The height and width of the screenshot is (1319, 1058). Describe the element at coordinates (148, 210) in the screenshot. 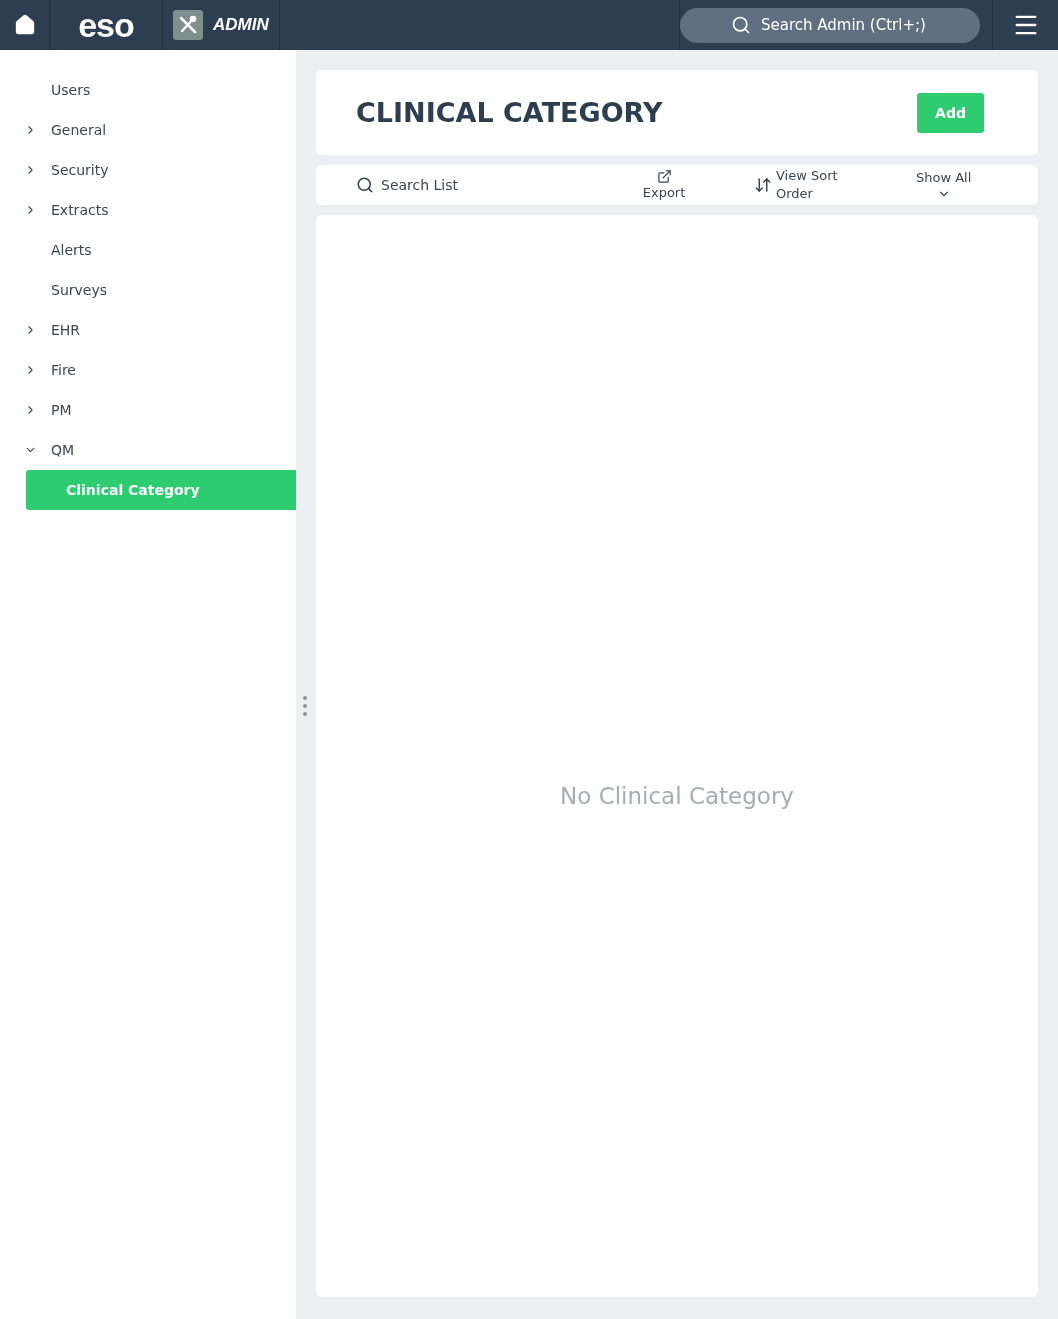

I see `sidebar-item: Extracts` at that location.